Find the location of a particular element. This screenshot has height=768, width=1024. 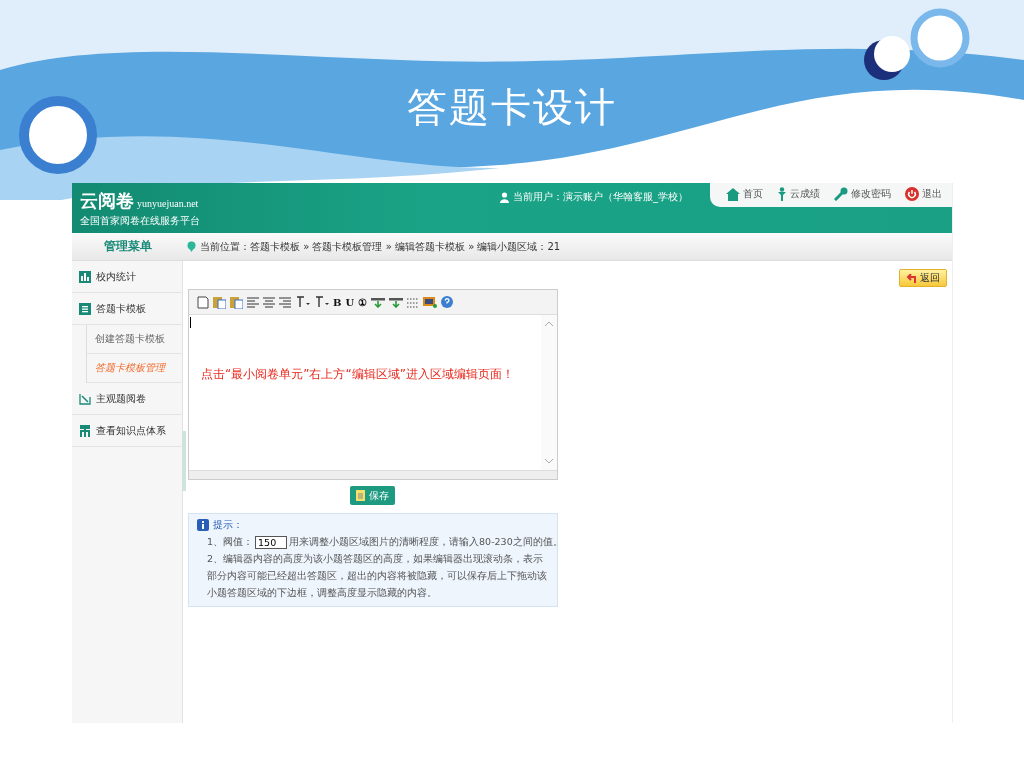

sidebar-item: 答题卡模板 is located at coordinates (127, 309).